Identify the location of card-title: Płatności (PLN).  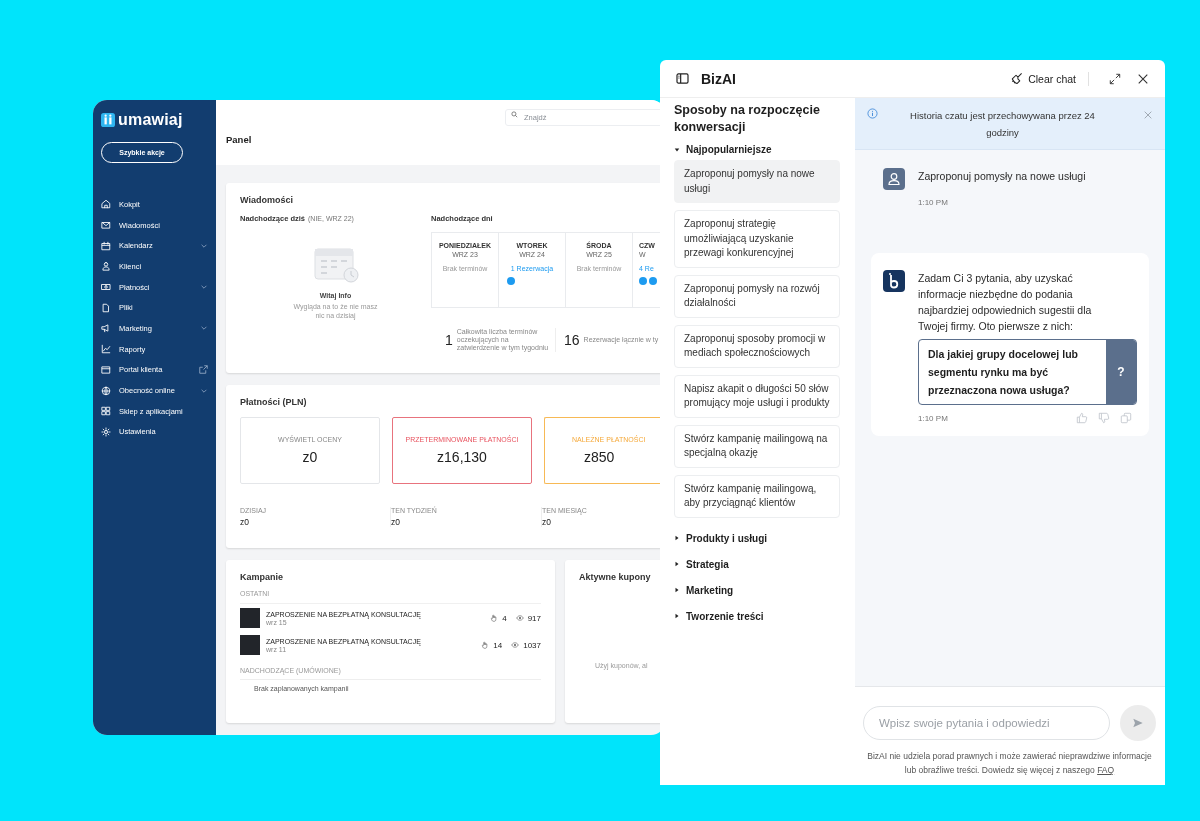
(274, 402).